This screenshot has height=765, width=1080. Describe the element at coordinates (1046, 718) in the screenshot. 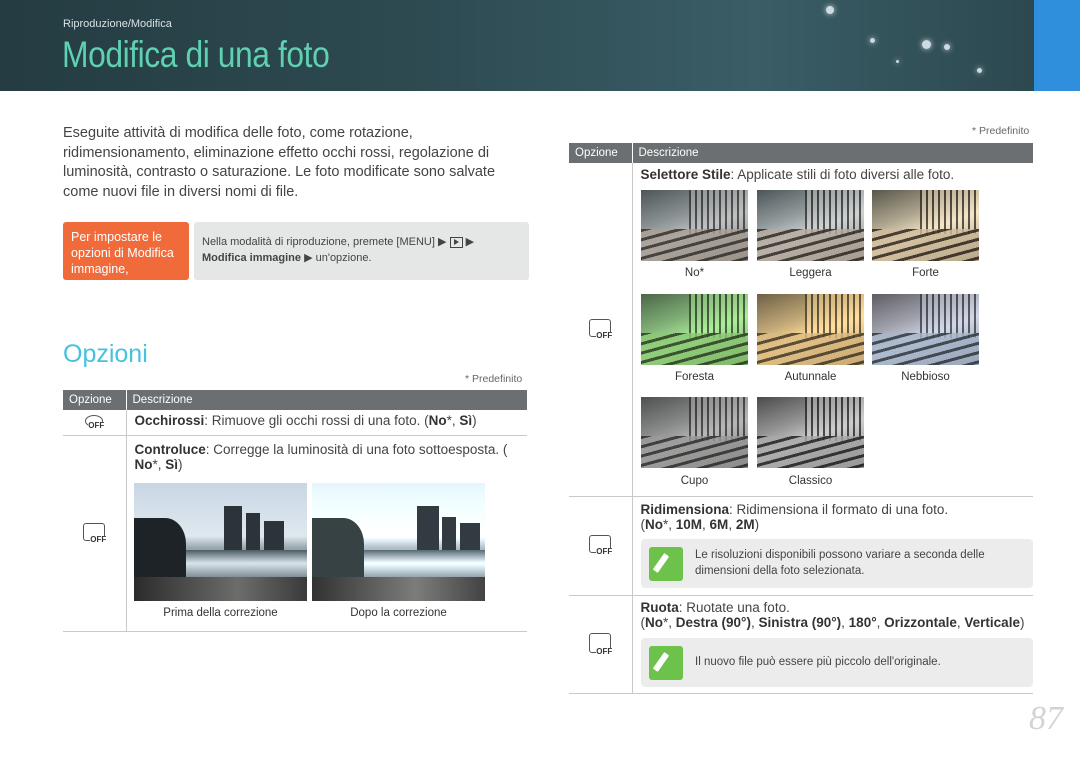

I see `page-number: 87` at that location.